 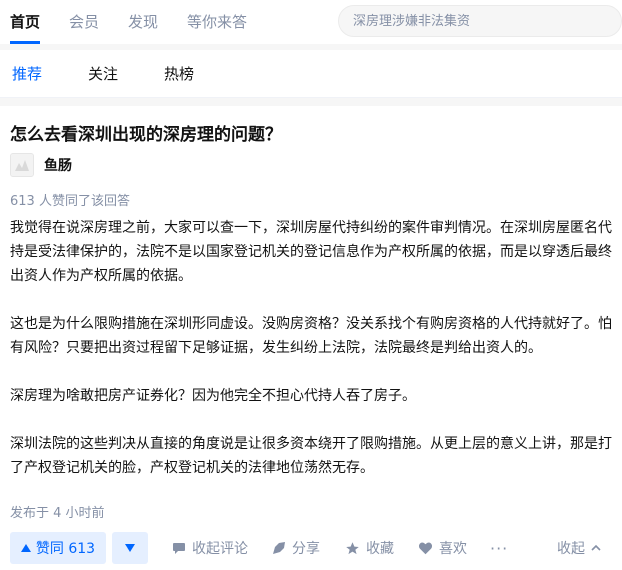 I want to click on tab-following: 关注, so click(x=103, y=74).